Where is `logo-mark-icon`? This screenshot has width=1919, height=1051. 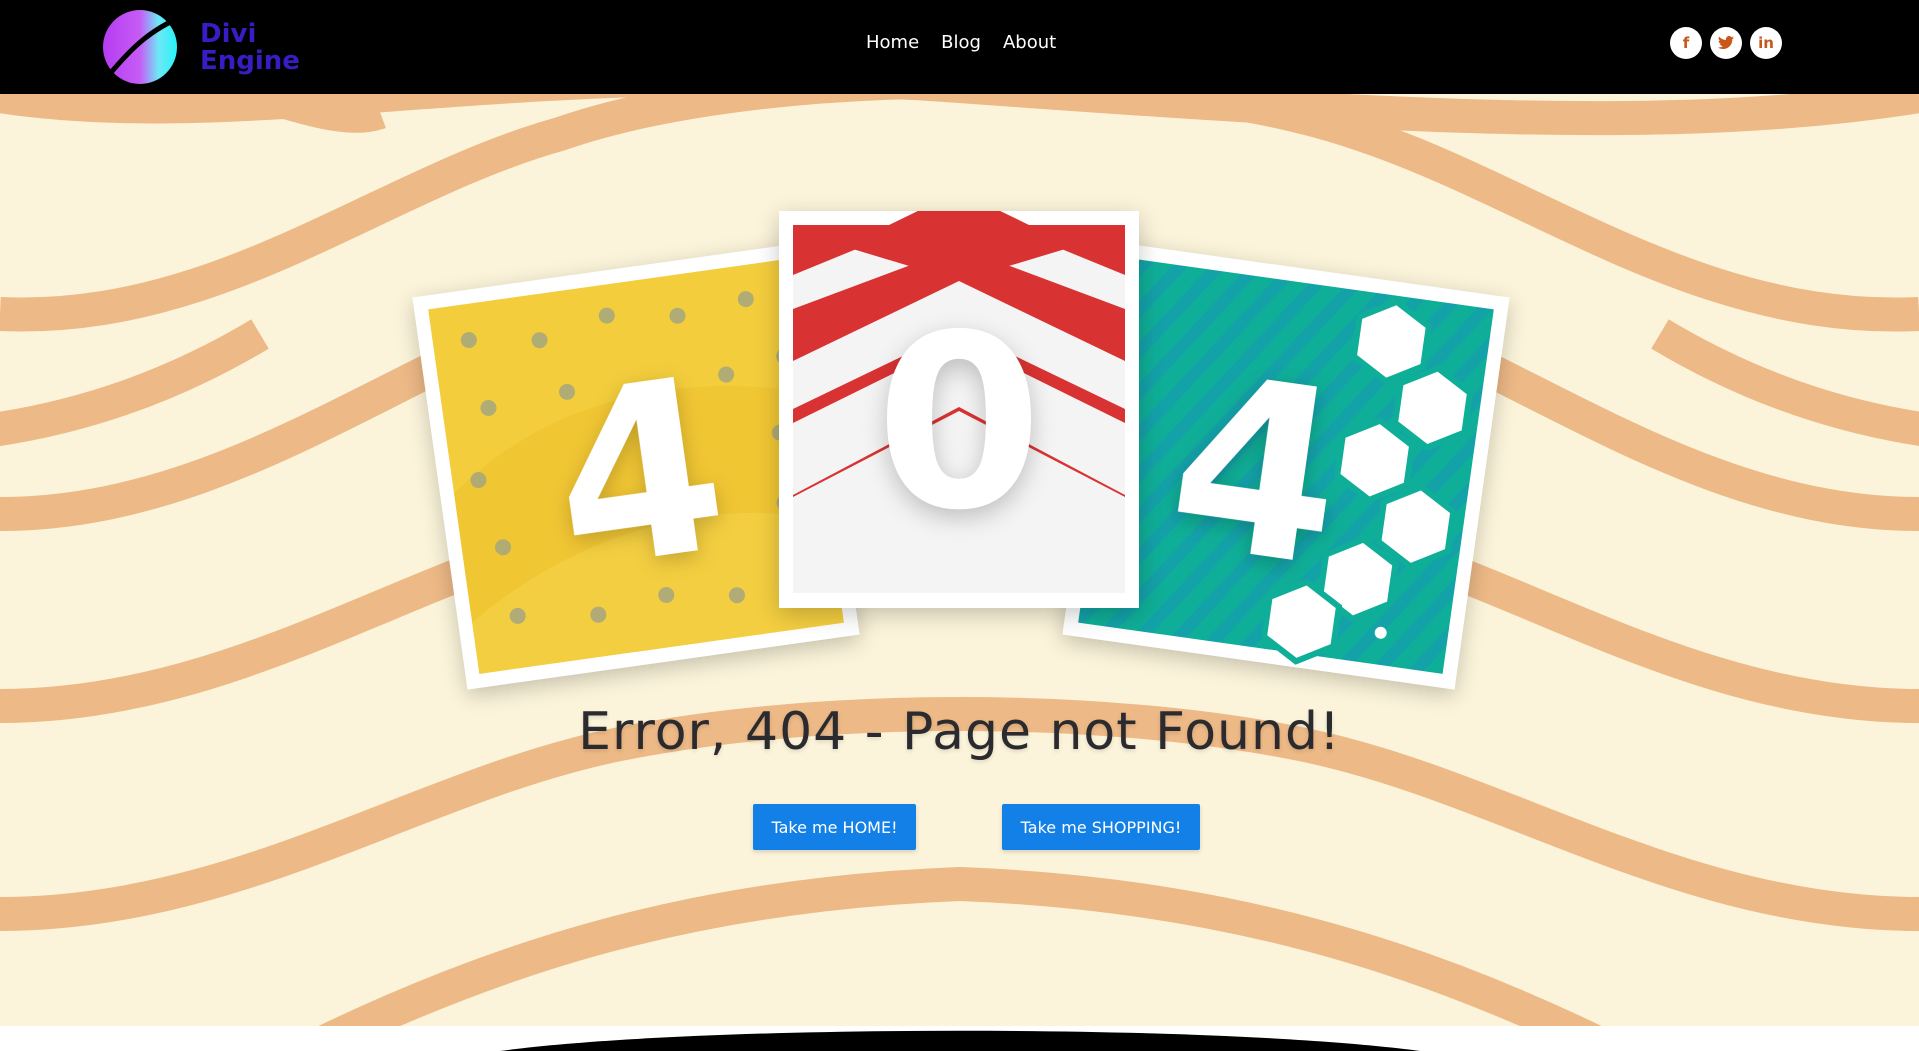 logo-mark-icon is located at coordinates (144, 47).